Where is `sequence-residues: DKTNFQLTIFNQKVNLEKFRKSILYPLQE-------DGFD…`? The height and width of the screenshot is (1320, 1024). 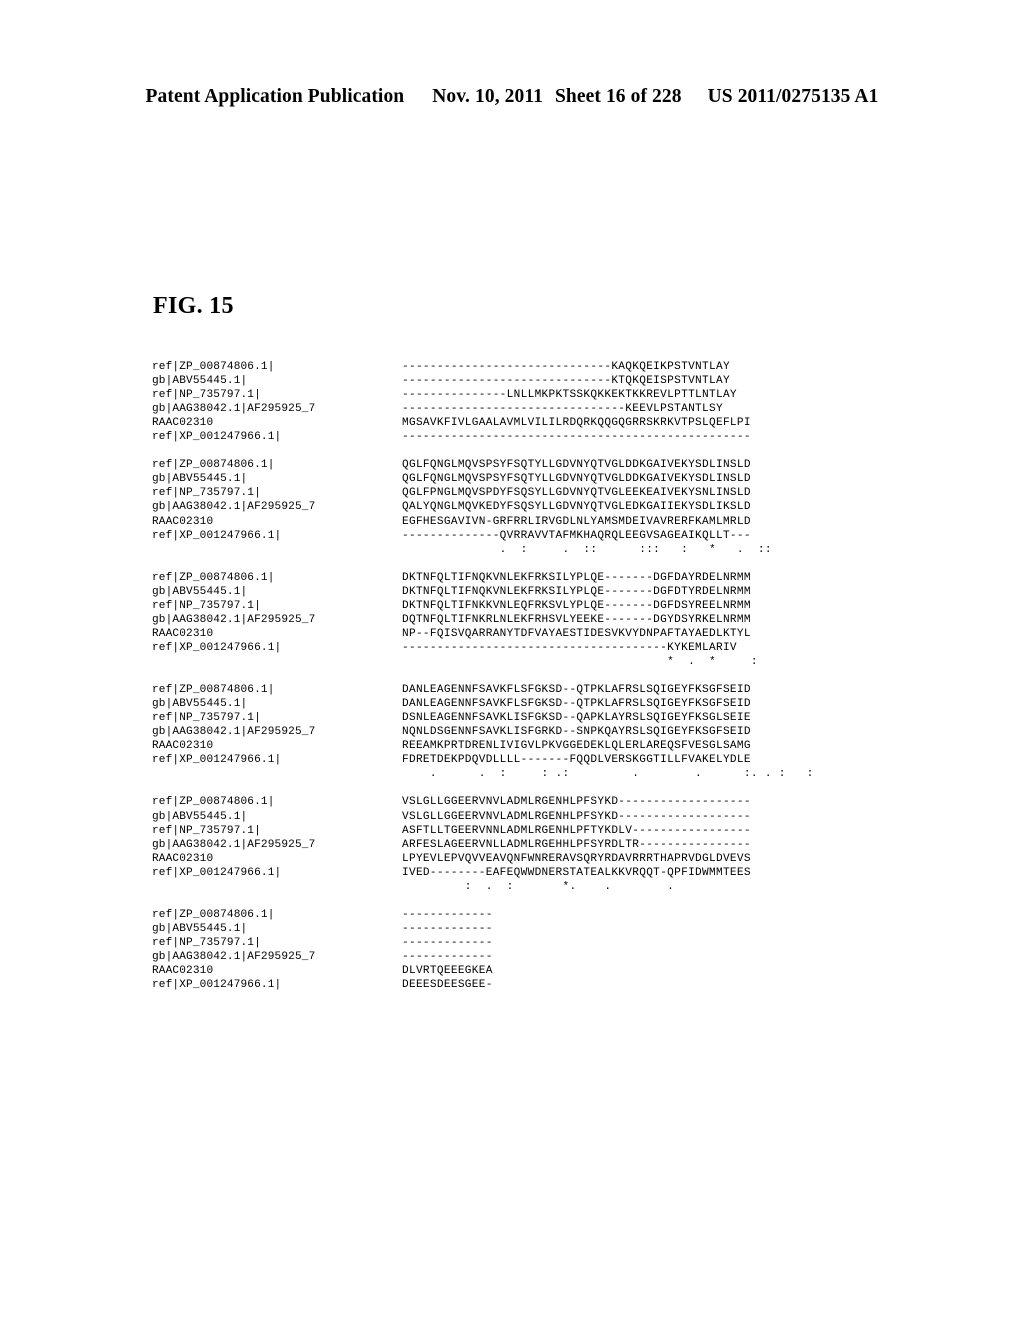
sequence-residues: DKTNFQLTIFNQKVNLEKFRKSILYPLQE-------DGFD… is located at coordinates (576, 577).